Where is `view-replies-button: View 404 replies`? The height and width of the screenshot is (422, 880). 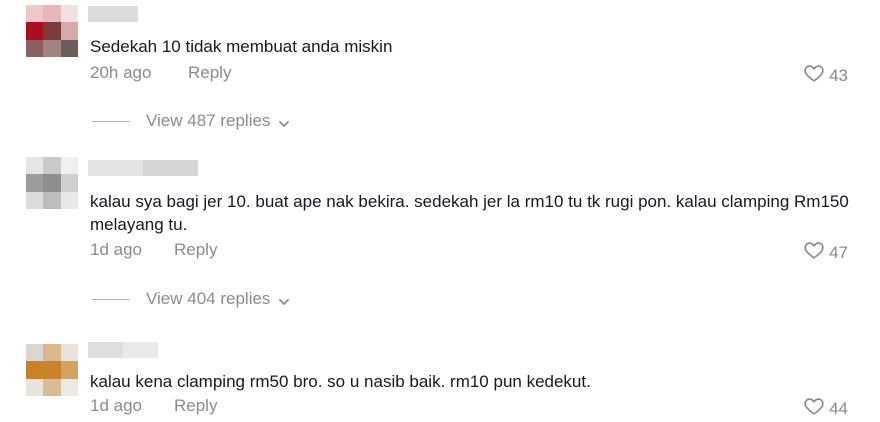
view-replies-button: View 404 replies is located at coordinates (191, 299).